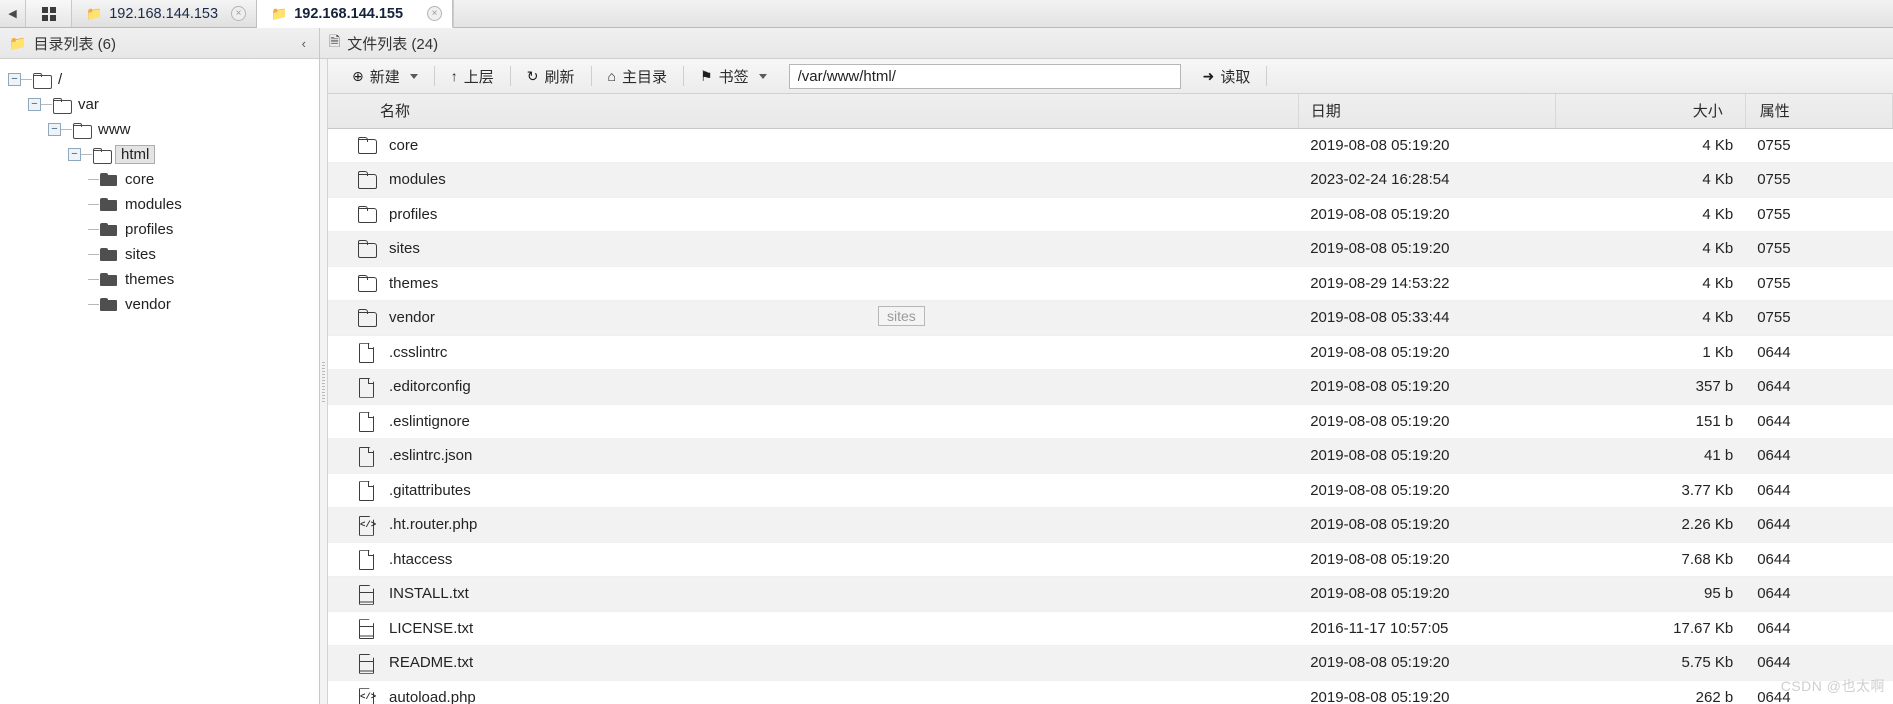 The height and width of the screenshot is (704, 1893). I want to click on tree-item-sites: sites, so click(159, 254).